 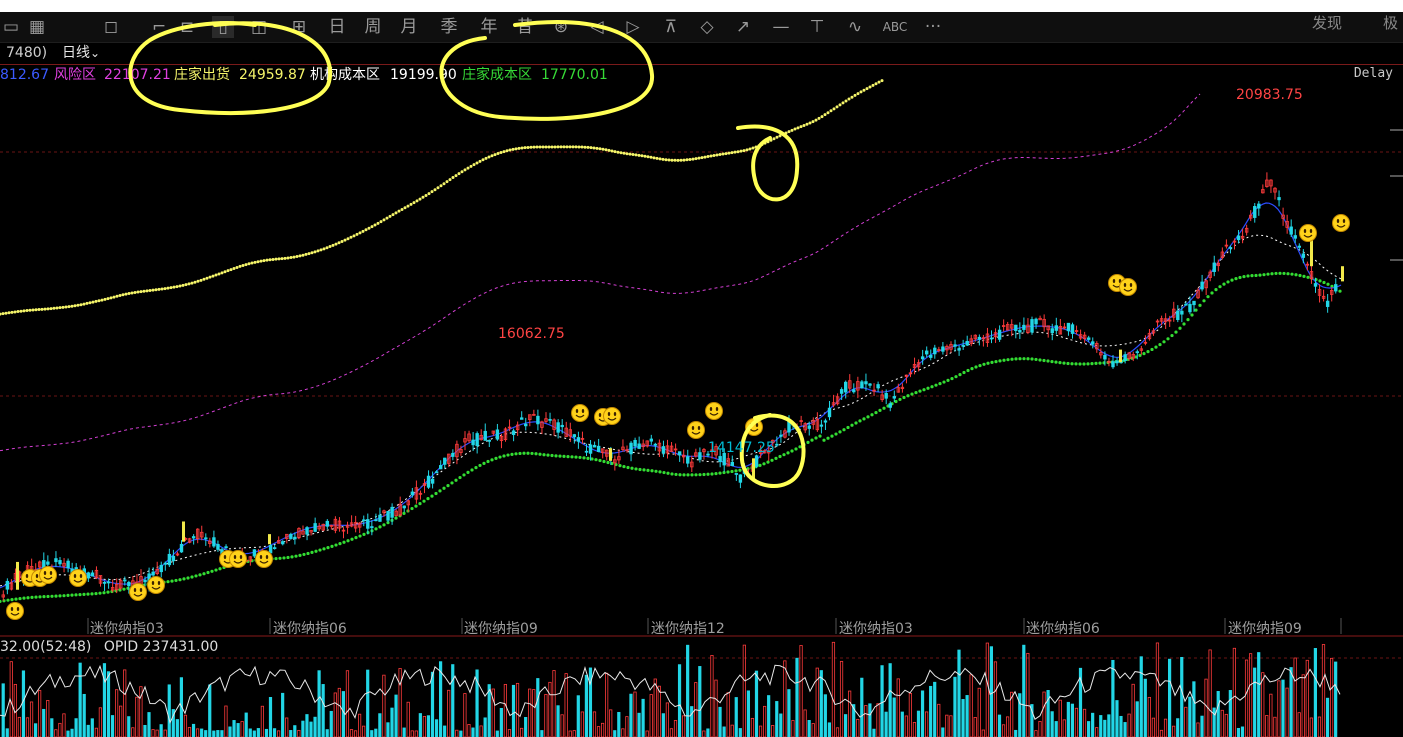 What do you see at coordinates (1, 601) in the screenshot?
I see `dealer-cost-line` at bounding box center [1, 601].